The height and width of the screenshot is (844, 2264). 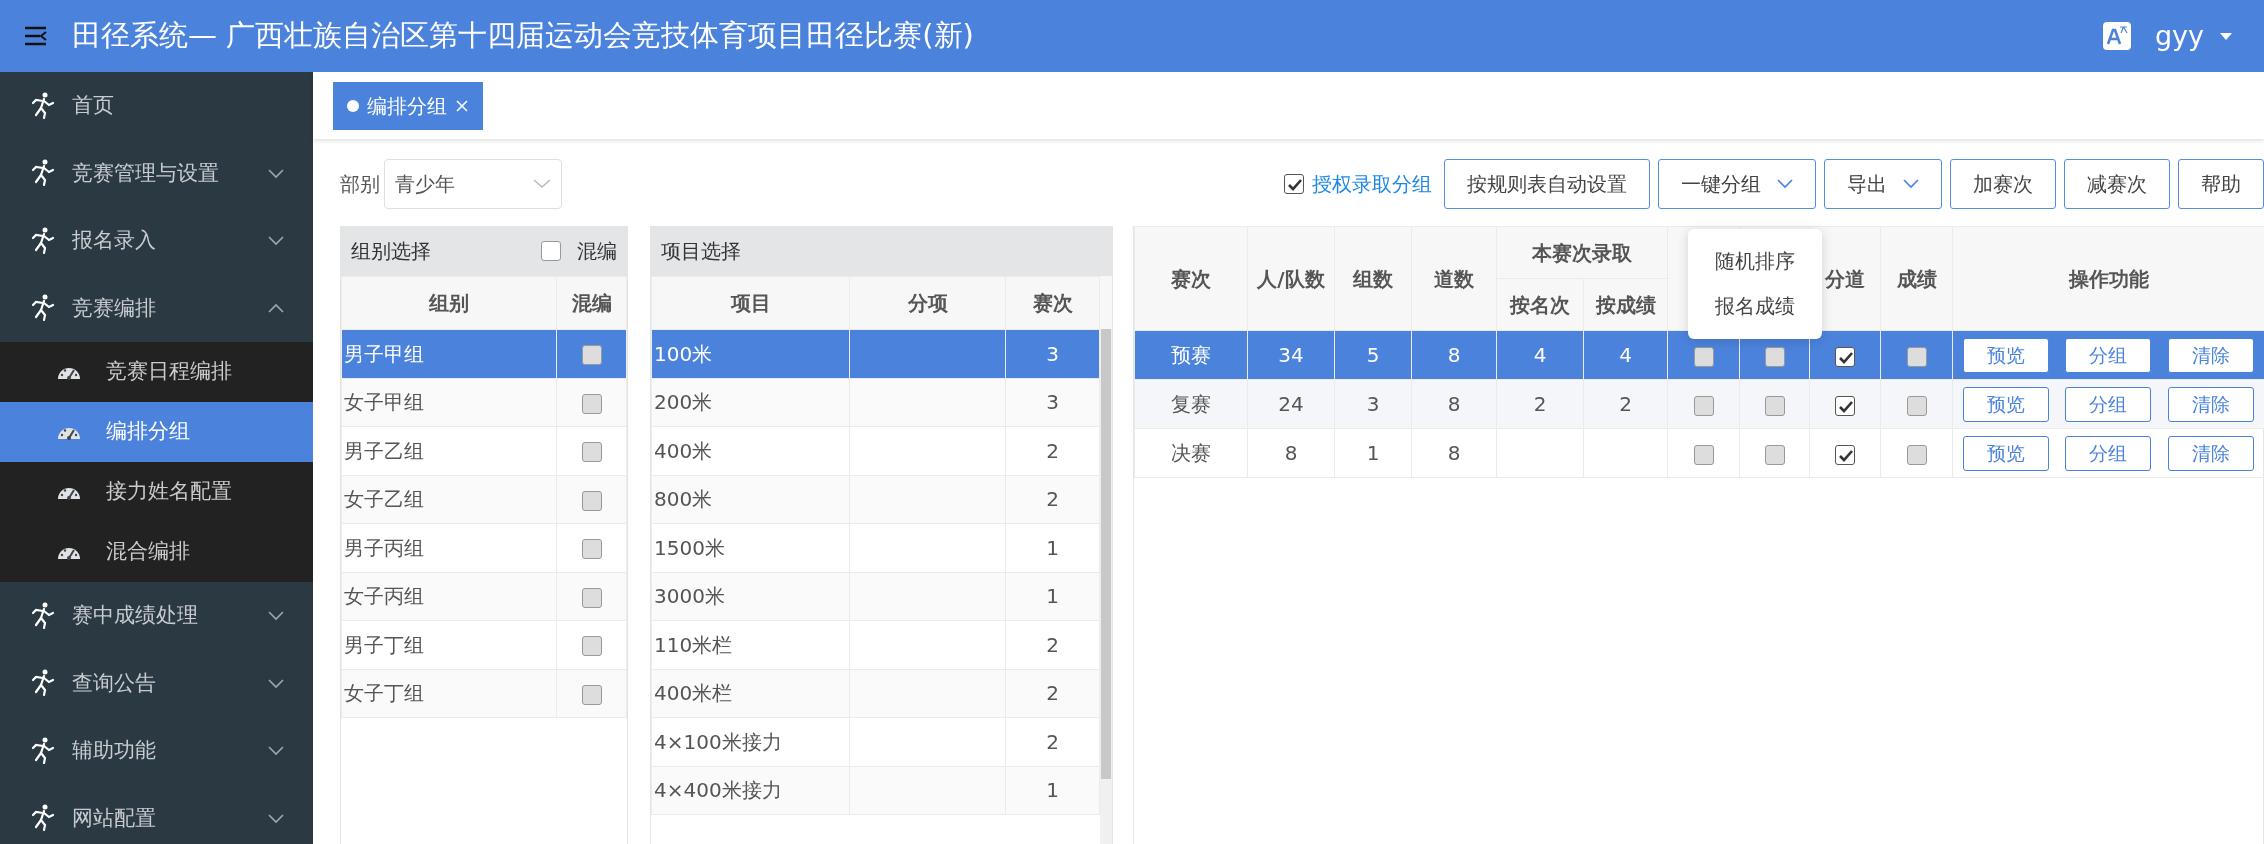 I want to click on toolbar-button: 减赛次, so click(x=2117, y=184).